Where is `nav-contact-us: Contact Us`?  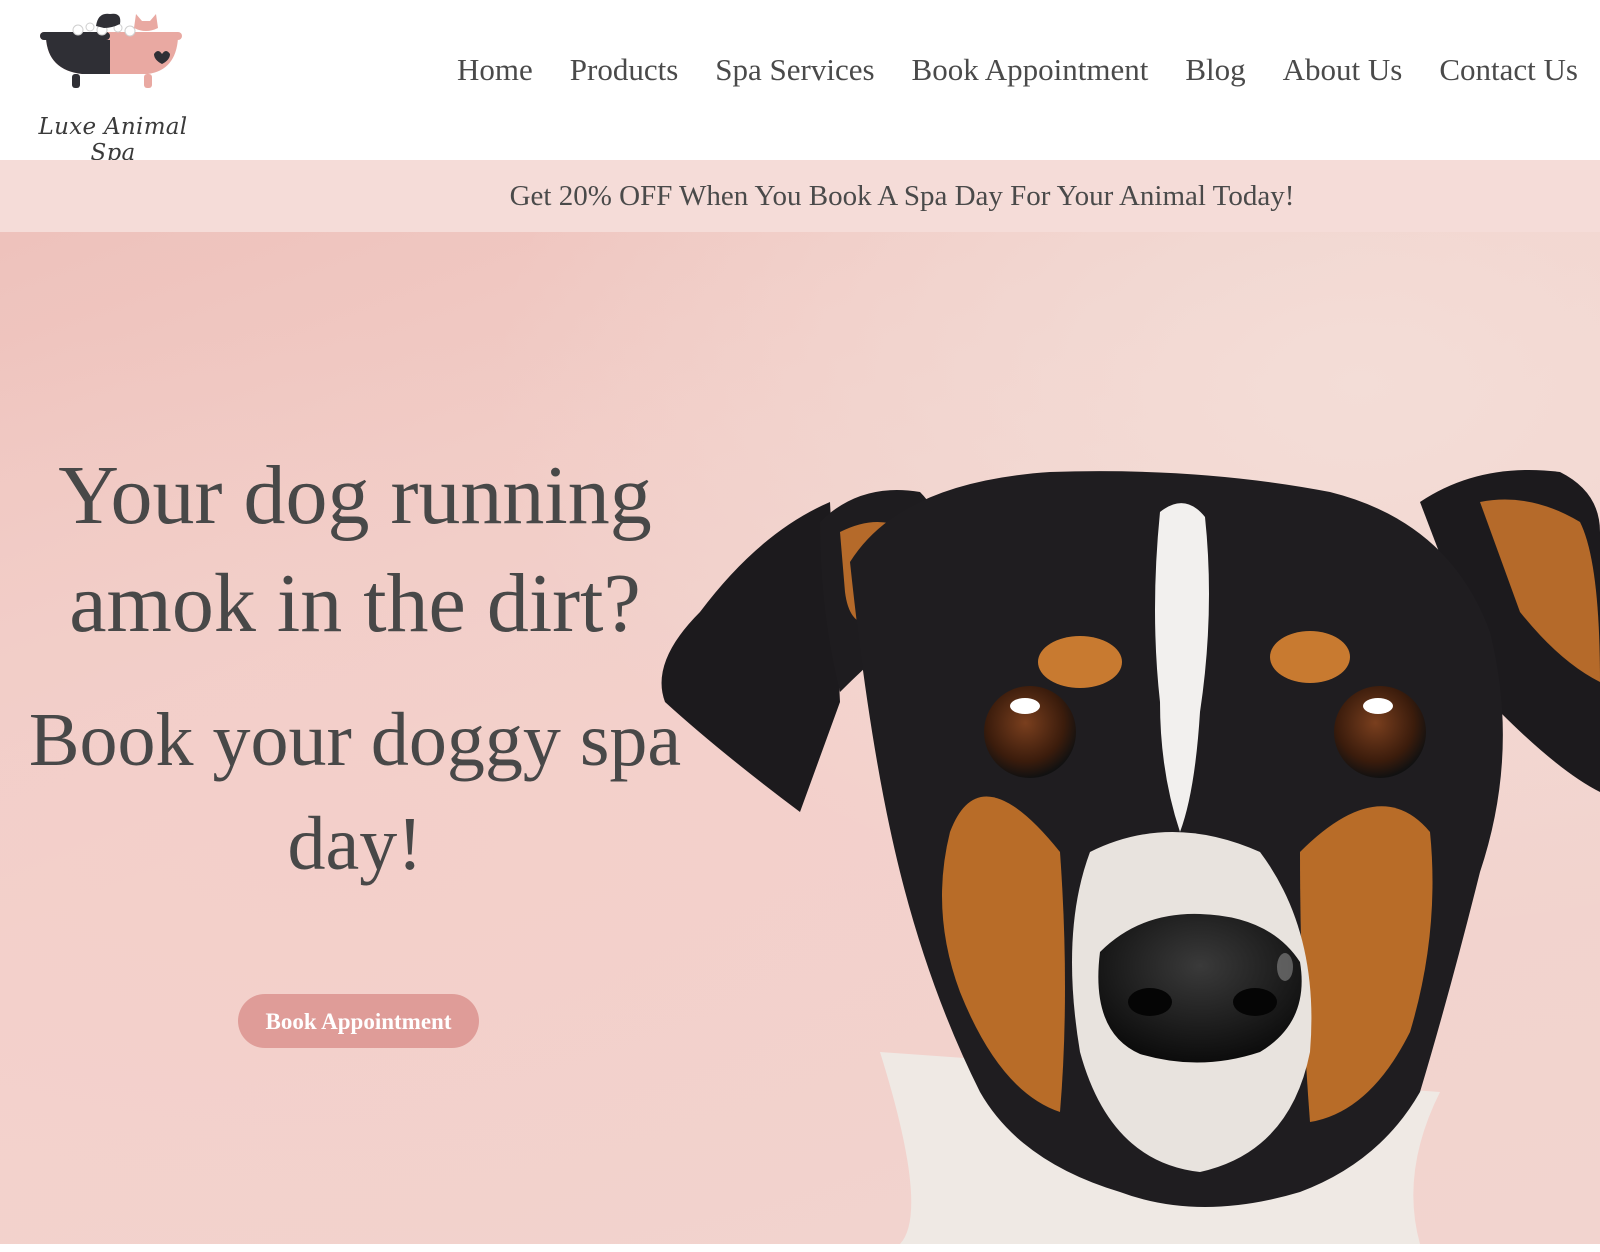
nav-contact-us: Contact Us is located at coordinates (1508, 70).